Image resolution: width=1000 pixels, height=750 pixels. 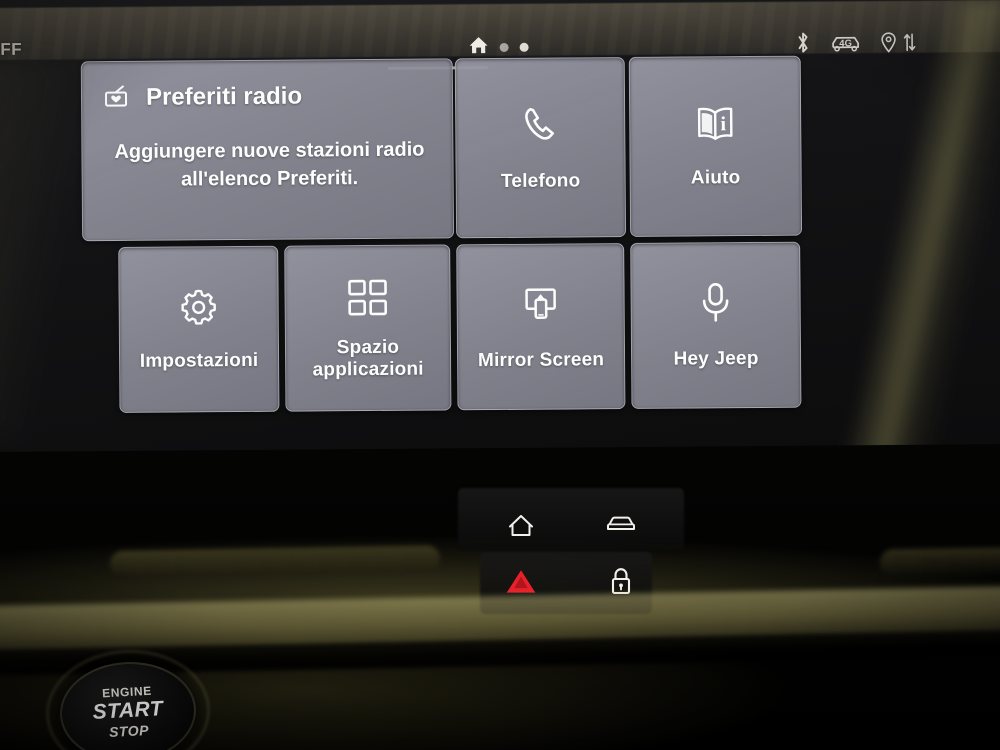 What do you see at coordinates (715, 177) in the screenshot?
I see `tile-label: Aiuto` at bounding box center [715, 177].